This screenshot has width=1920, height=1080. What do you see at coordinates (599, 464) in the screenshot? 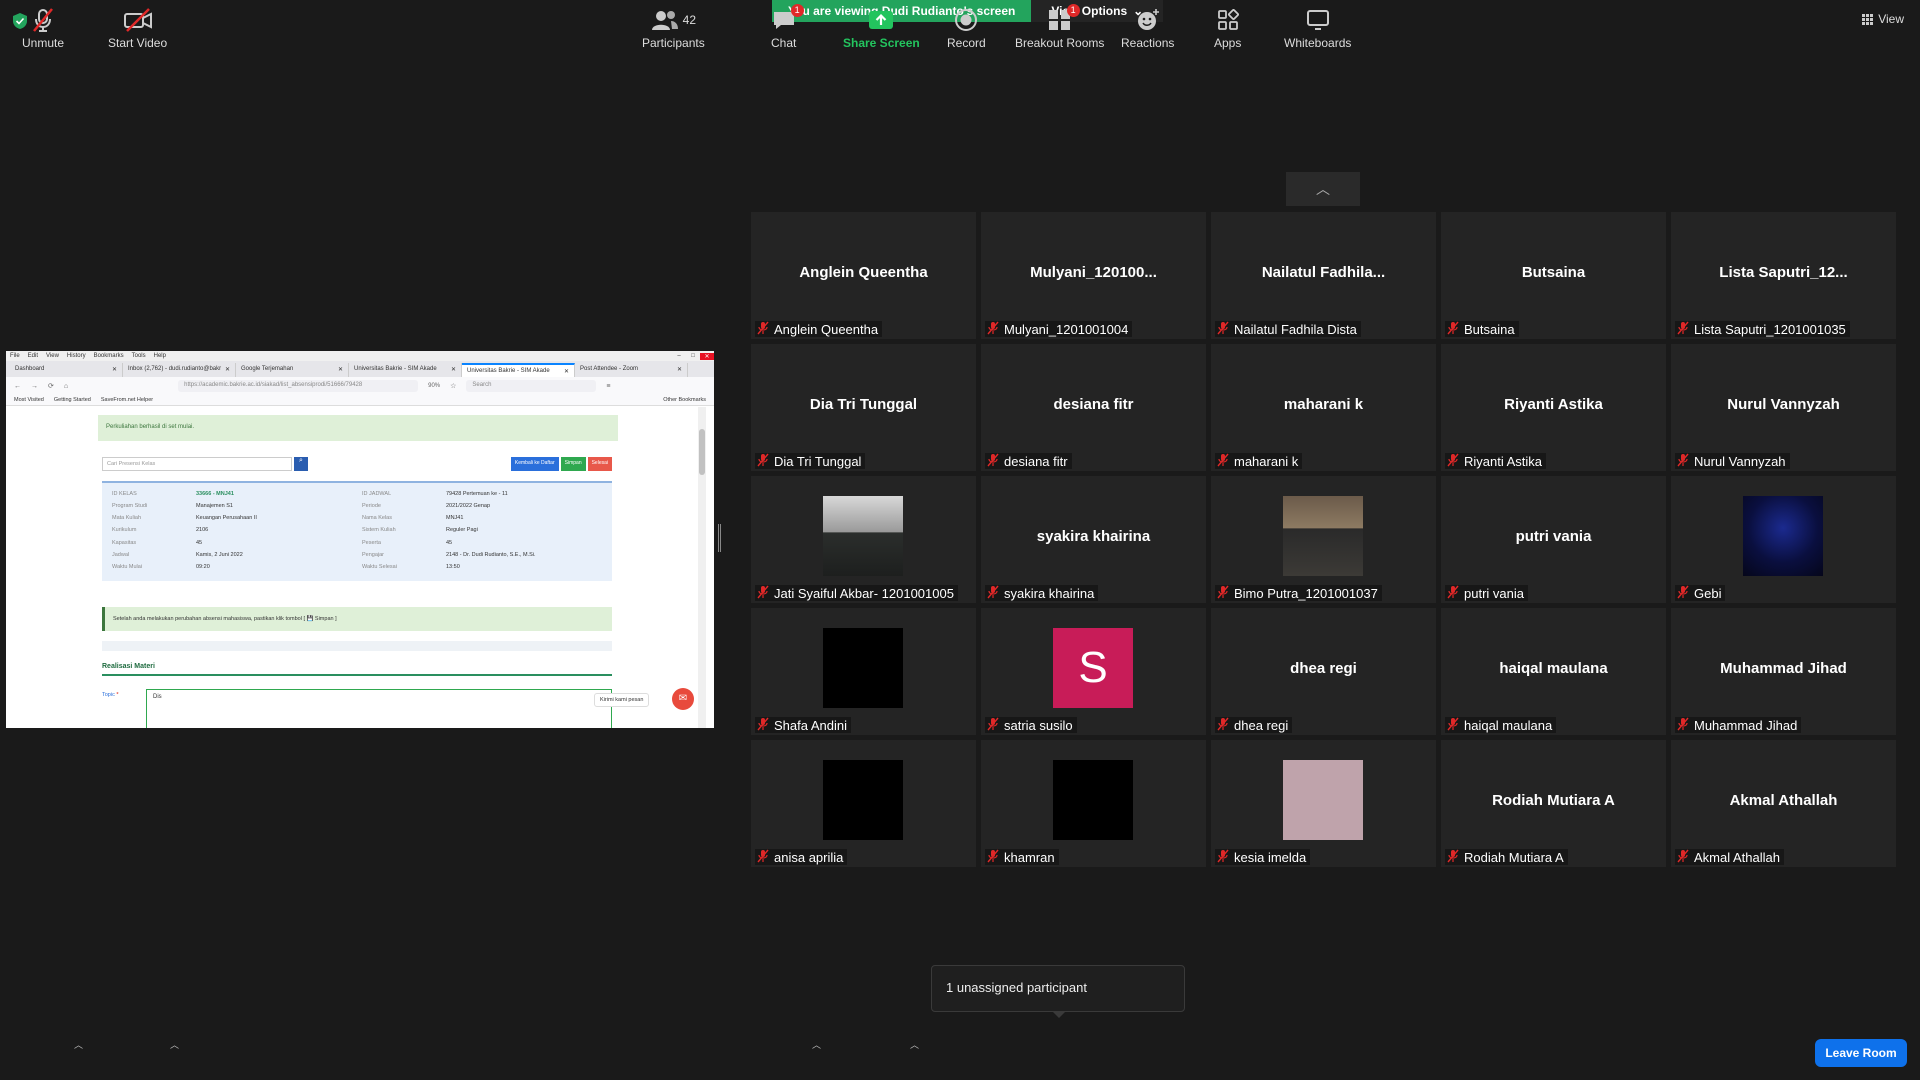
I see `finish-button: Selesai` at bounding box center [599, 464].